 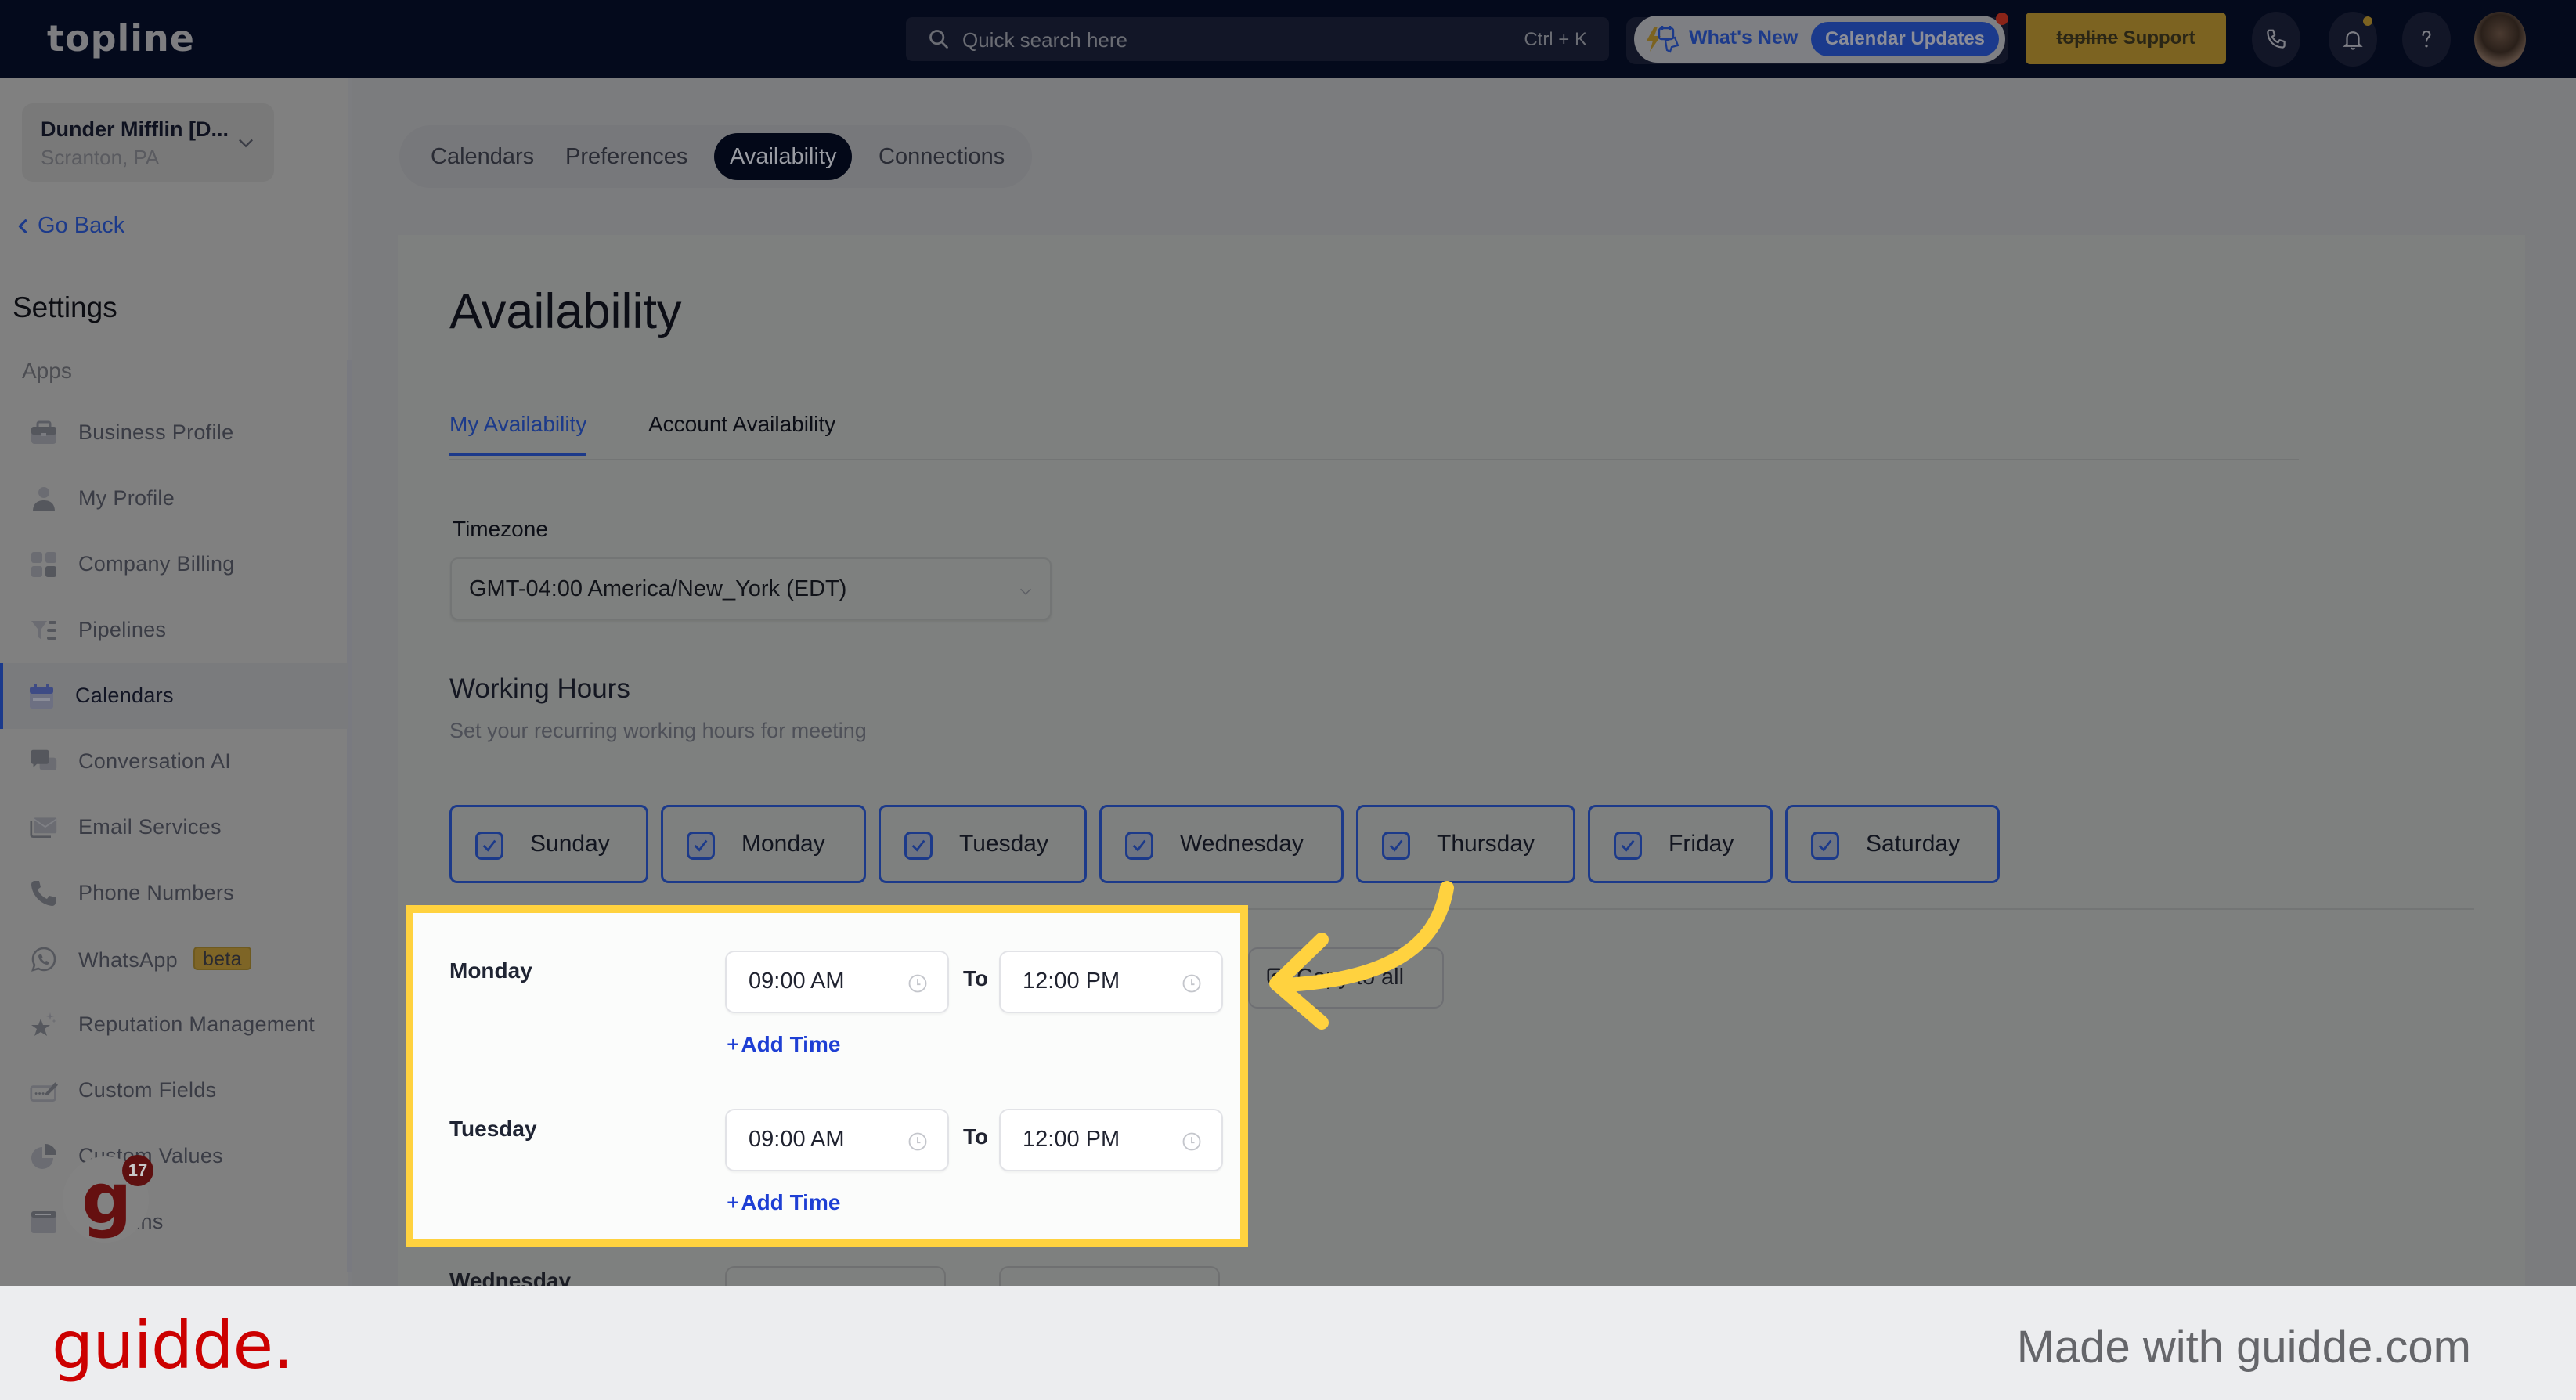 I want to click on funnel-icon, so click(x=43, y=630).